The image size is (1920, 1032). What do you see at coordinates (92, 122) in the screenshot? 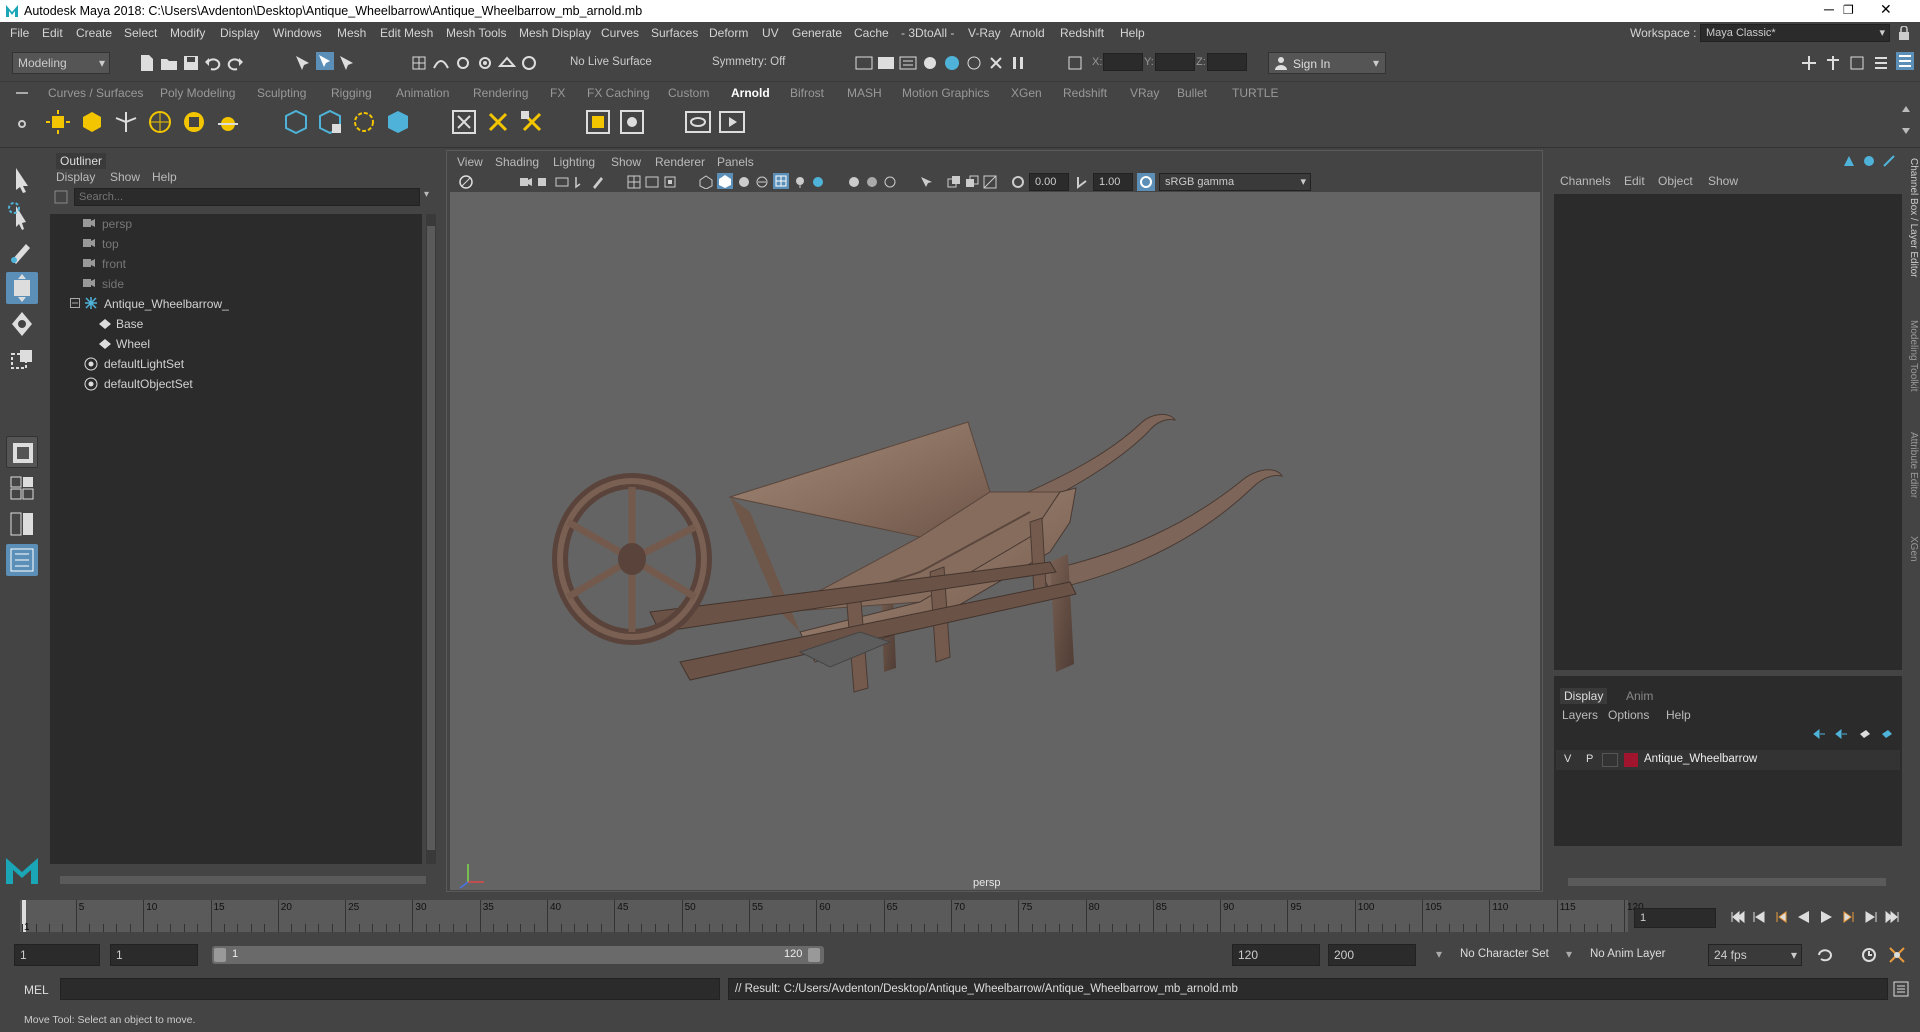
I see `mesh-light-icon` at bounding box center [92, 122].